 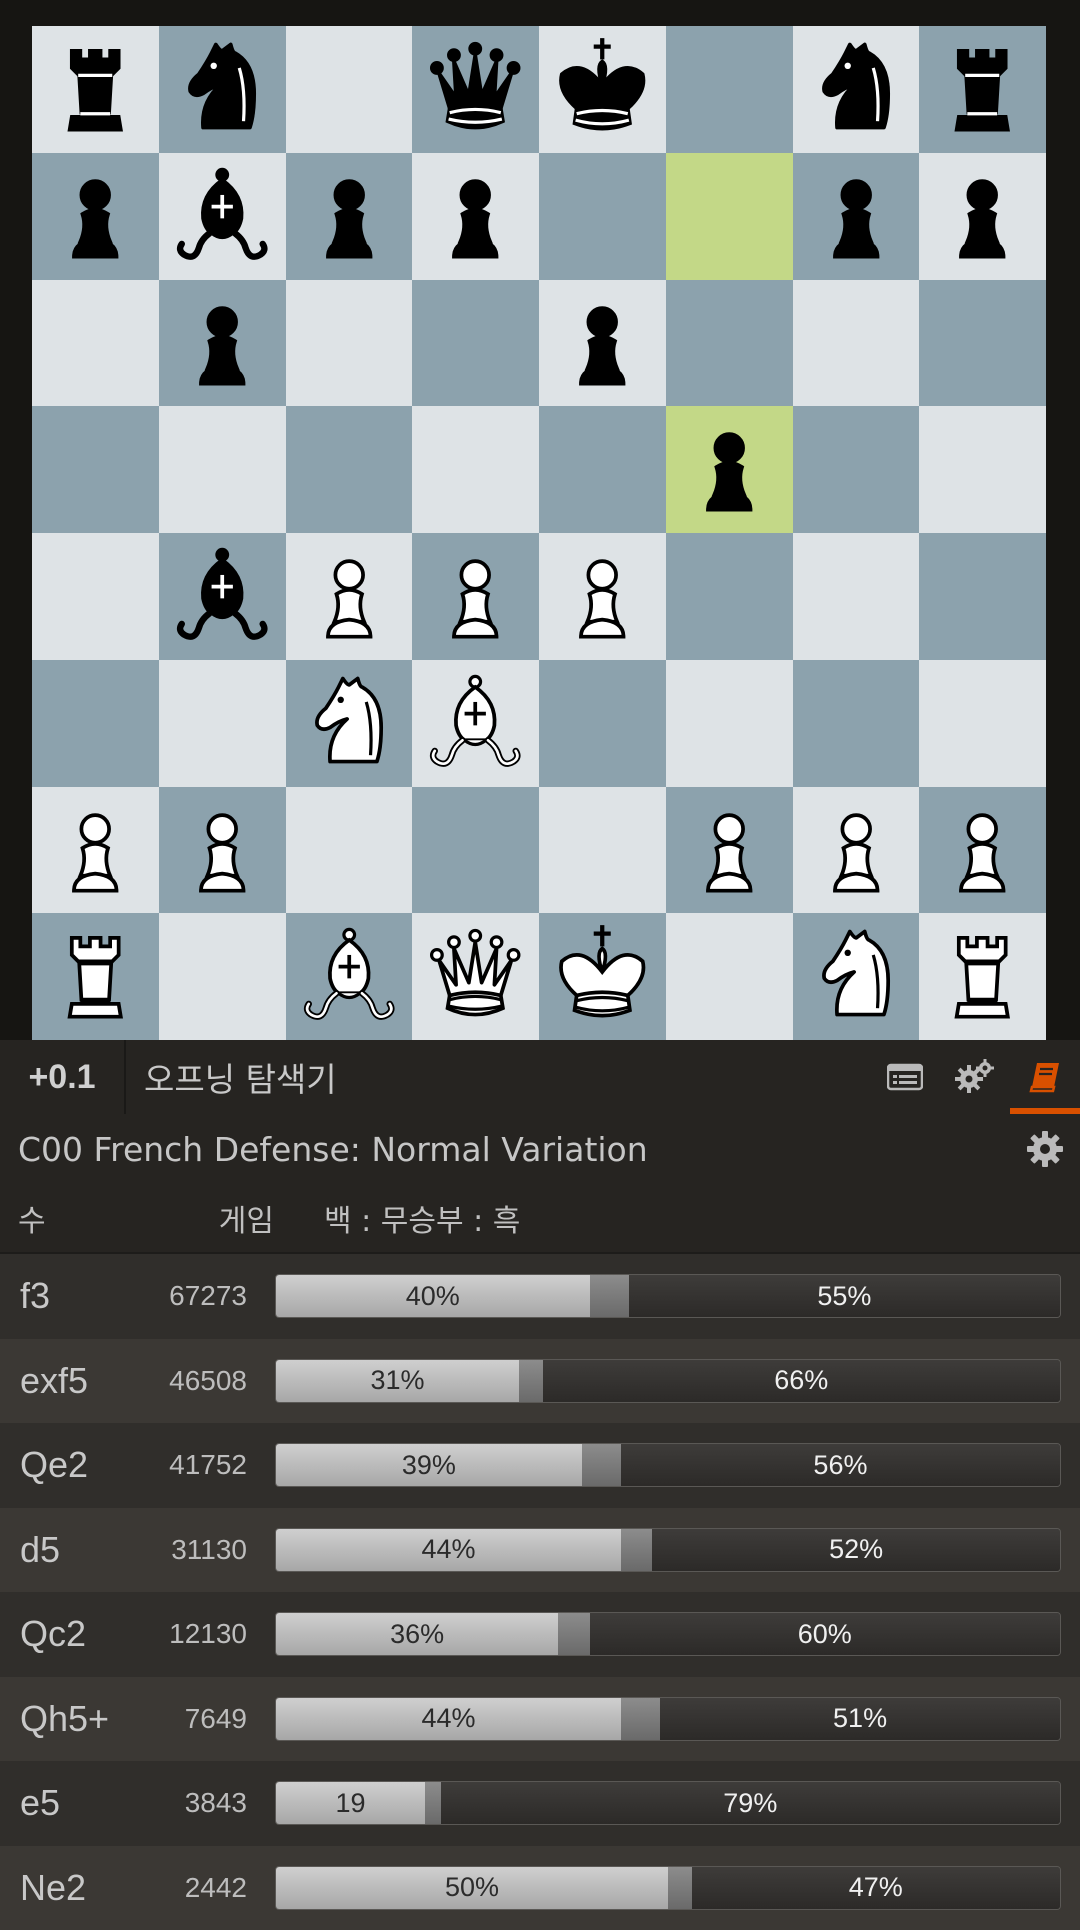 I want to click on engine-eval: +0.1, so click(x=63, y=1077).